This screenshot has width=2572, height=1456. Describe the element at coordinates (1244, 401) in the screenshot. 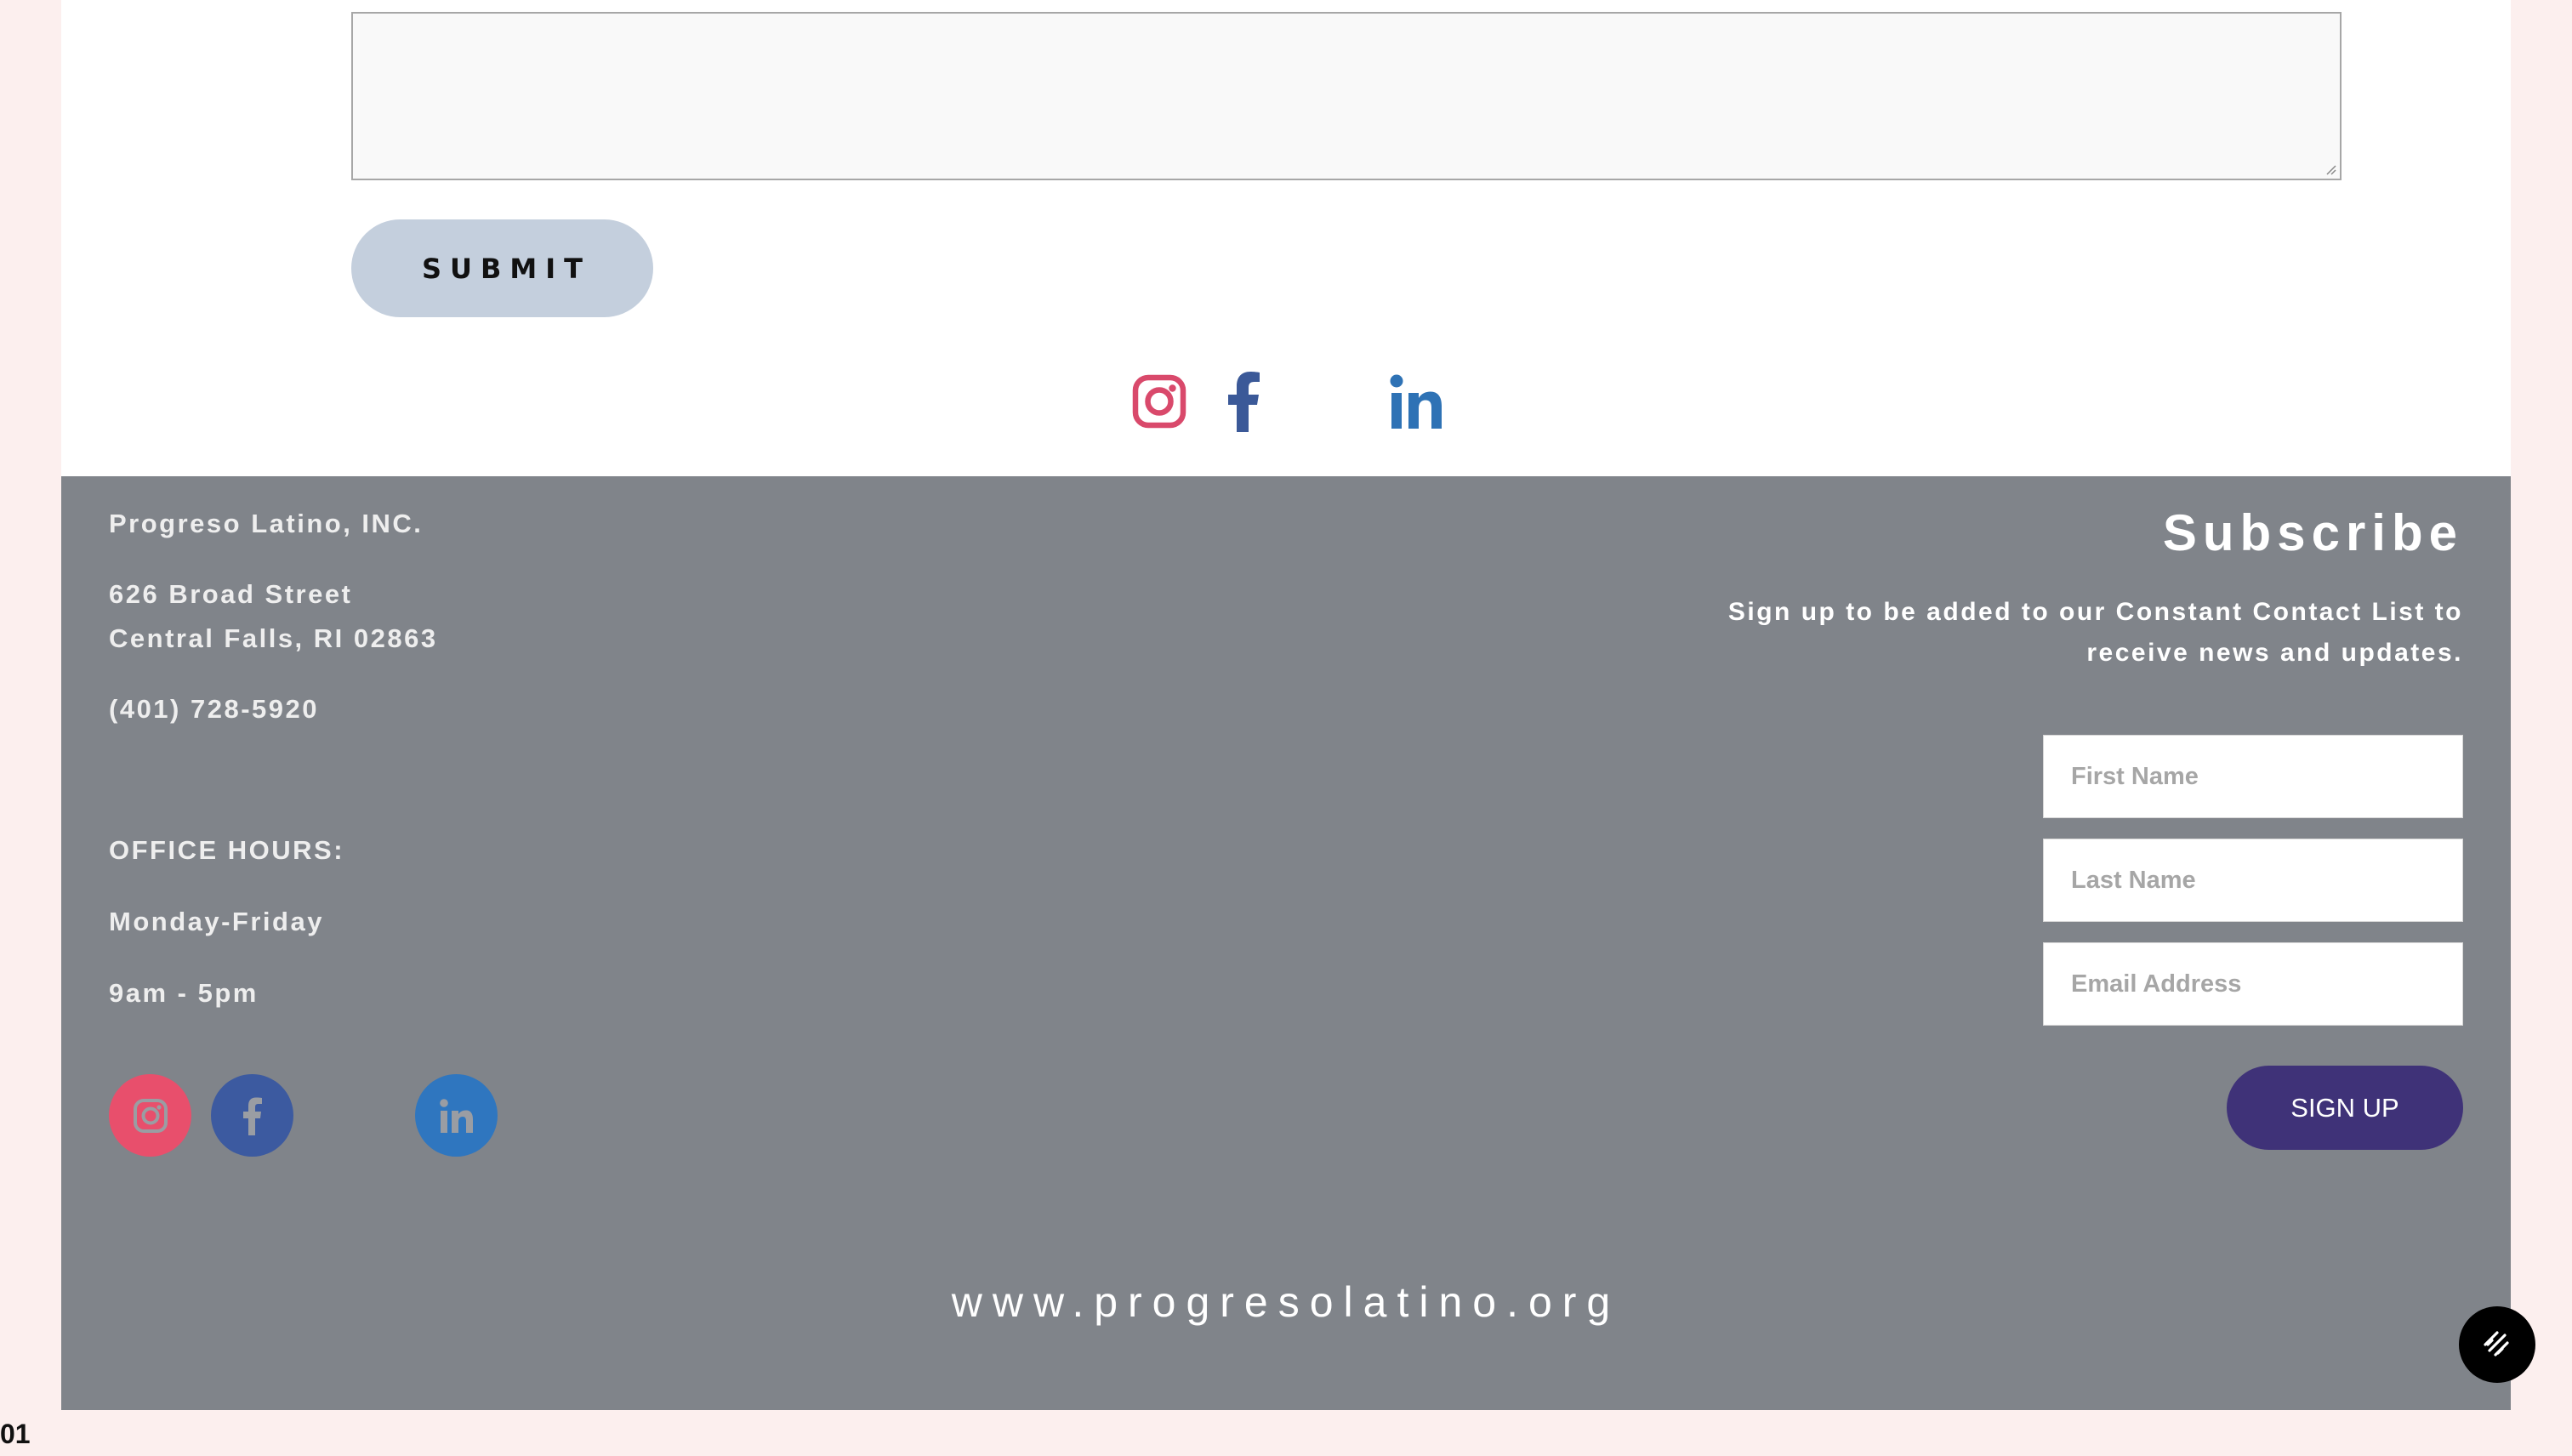

I see `facebook-icon` at that location.